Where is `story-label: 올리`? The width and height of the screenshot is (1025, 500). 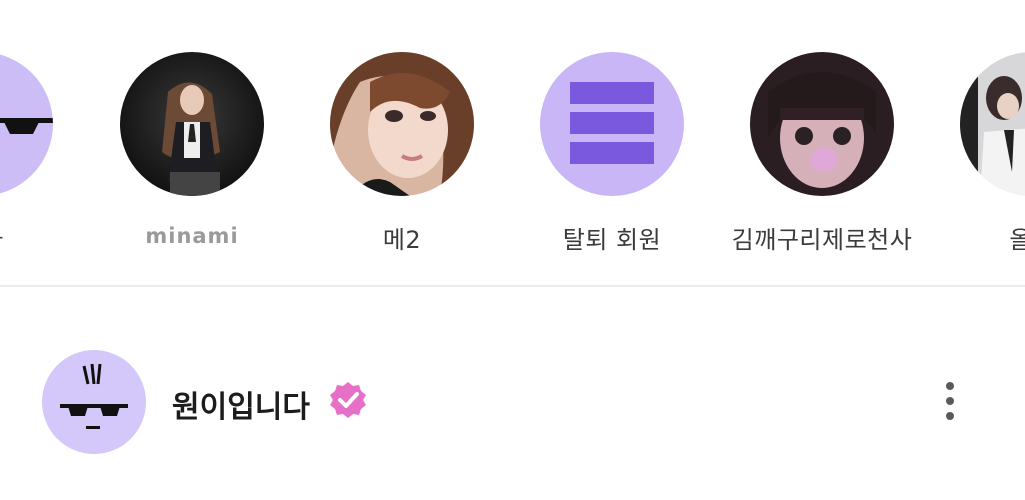 story-label: 올리 is located at coordinates (1017, 240).